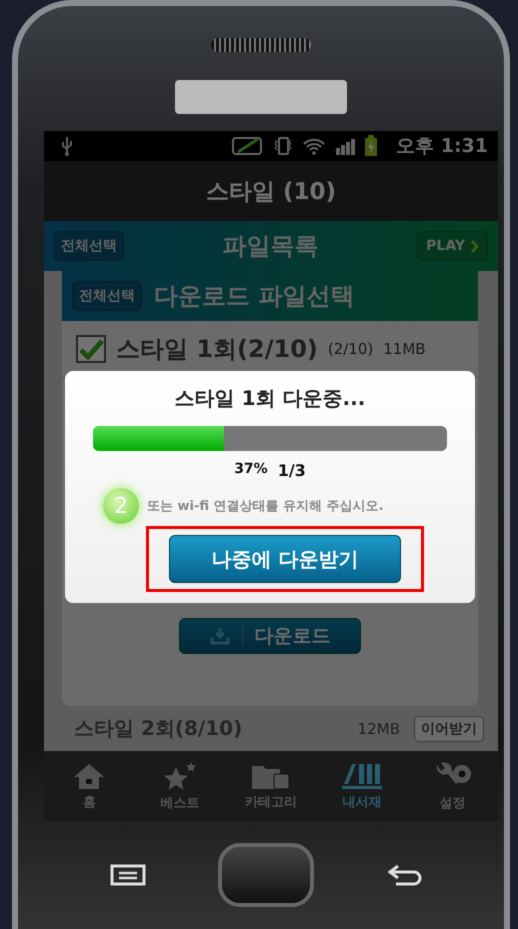  Describe the element at coordinates (452, 786) in the screenshot. I see `tab: 설정` at that location.